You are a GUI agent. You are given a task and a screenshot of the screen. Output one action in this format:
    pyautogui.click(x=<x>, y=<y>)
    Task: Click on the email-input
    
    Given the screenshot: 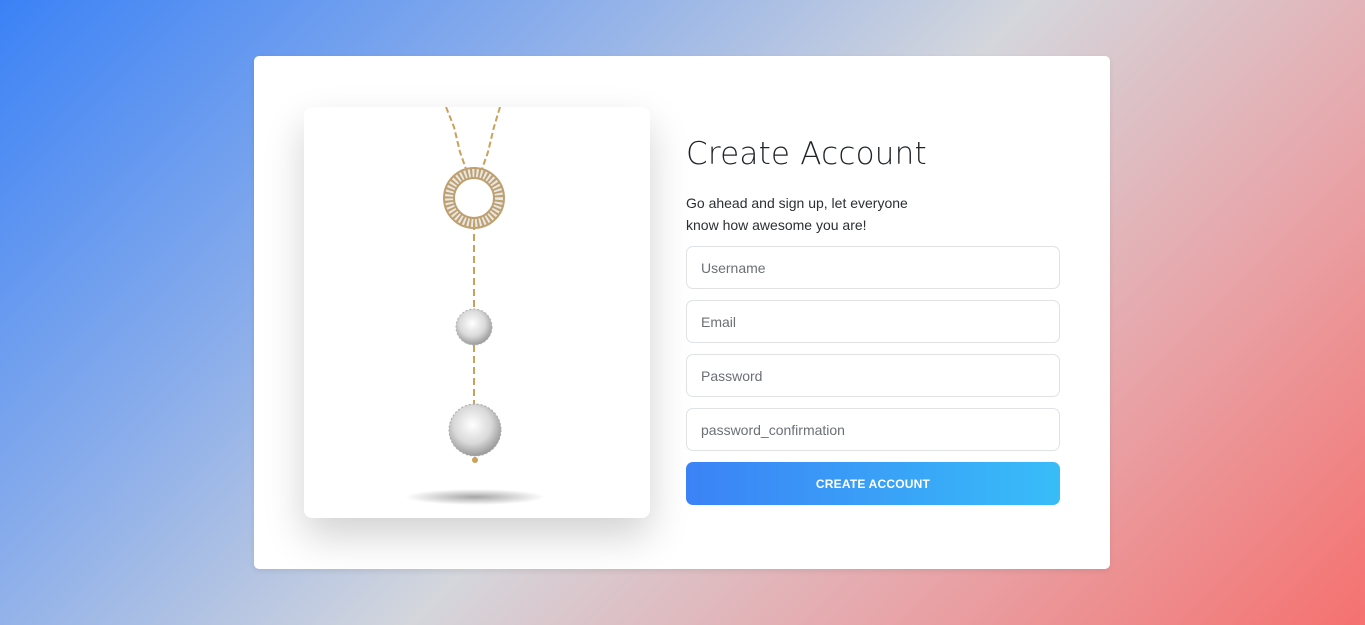 What is the action you would take?
    pyautogui.click(x=873, y=321)
    